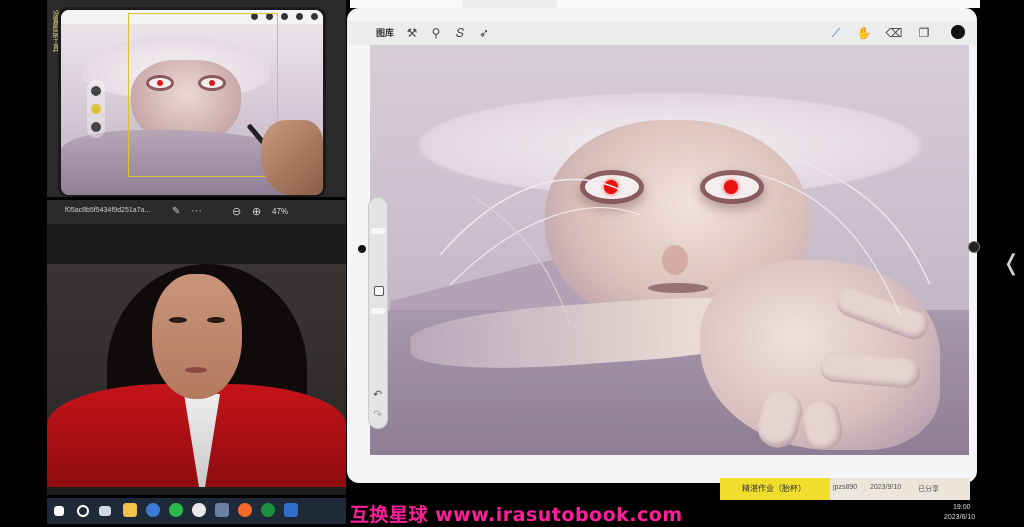 Image resolution: width=1024 pixels, height=527 pixels. I want to click on color-swatch, so click(958, 32).